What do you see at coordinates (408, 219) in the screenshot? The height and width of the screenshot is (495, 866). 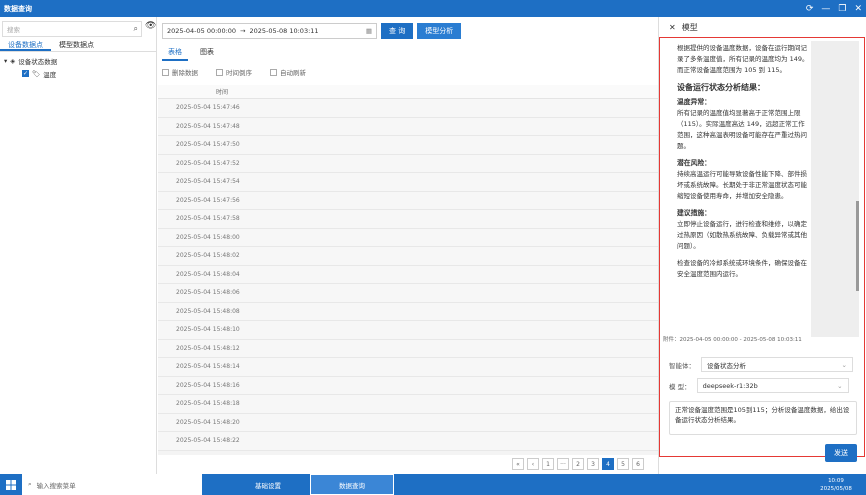 I see `table-row: 2025-05-04 15:47:58` at bounding box center [408, 219].